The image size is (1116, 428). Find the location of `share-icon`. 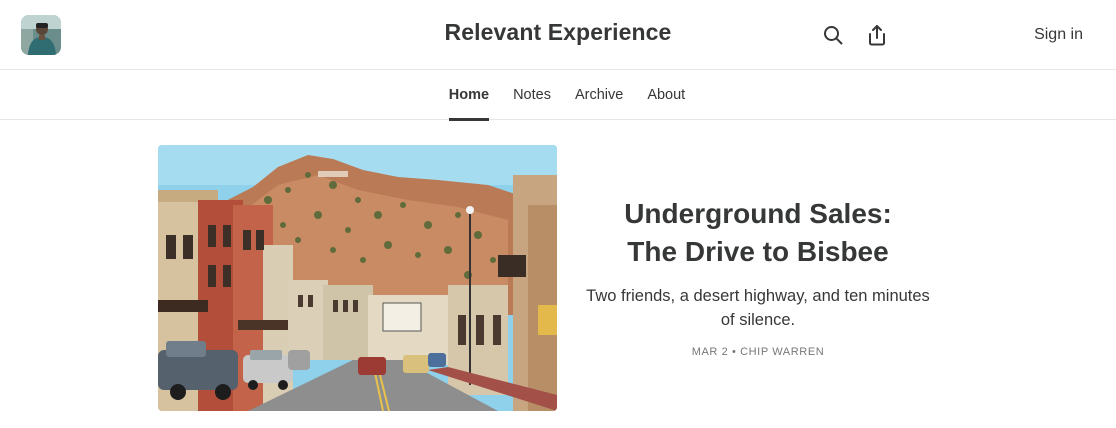

share-icon is located at coordinates (877, 35).